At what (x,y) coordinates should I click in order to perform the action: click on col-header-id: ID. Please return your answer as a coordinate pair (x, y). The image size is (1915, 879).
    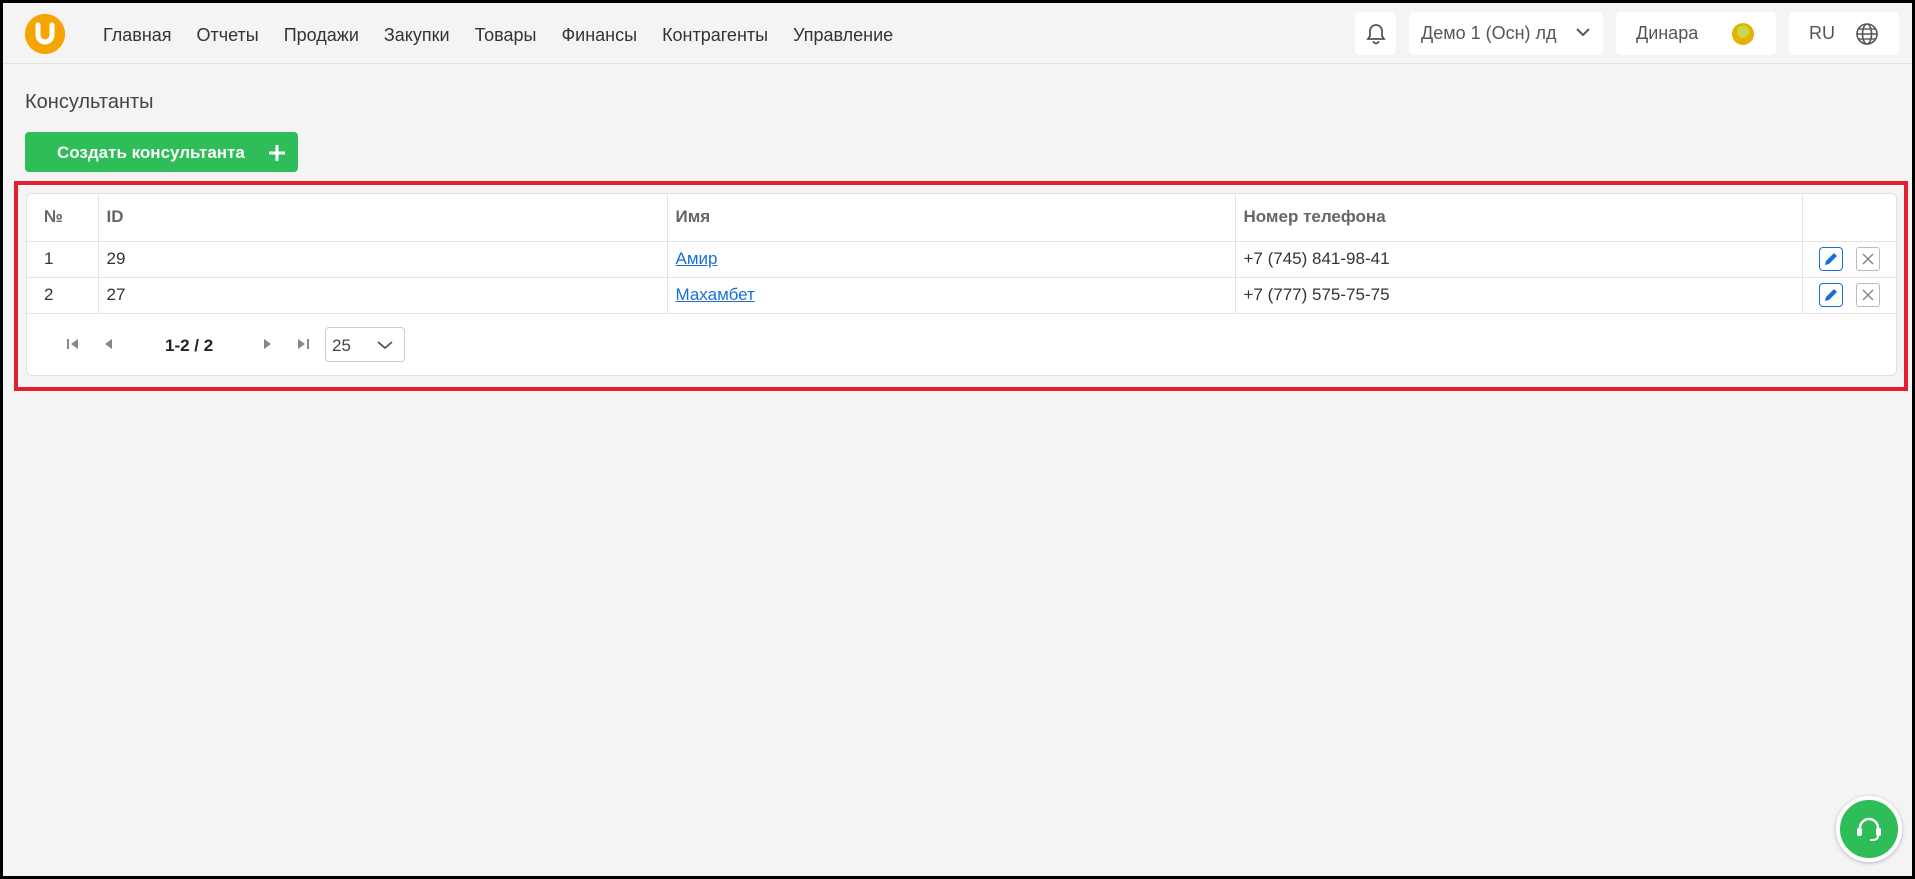
    Looking at the image, I should click on (383, 218).